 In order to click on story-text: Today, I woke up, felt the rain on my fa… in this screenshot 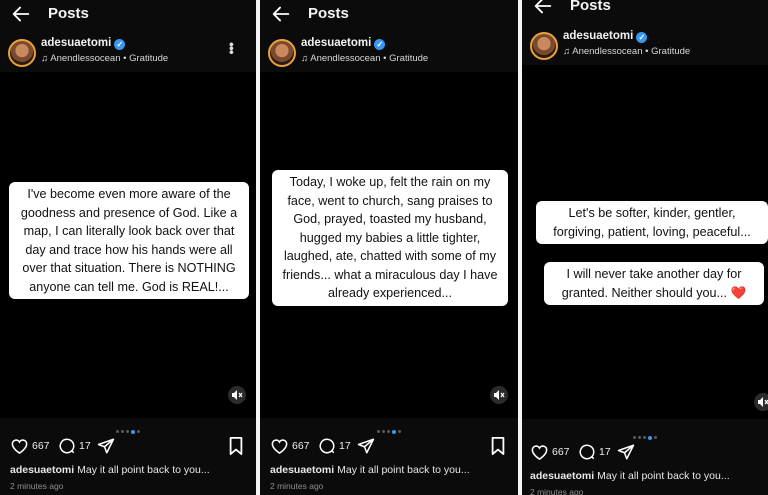, I will do `click(390, 238)`.